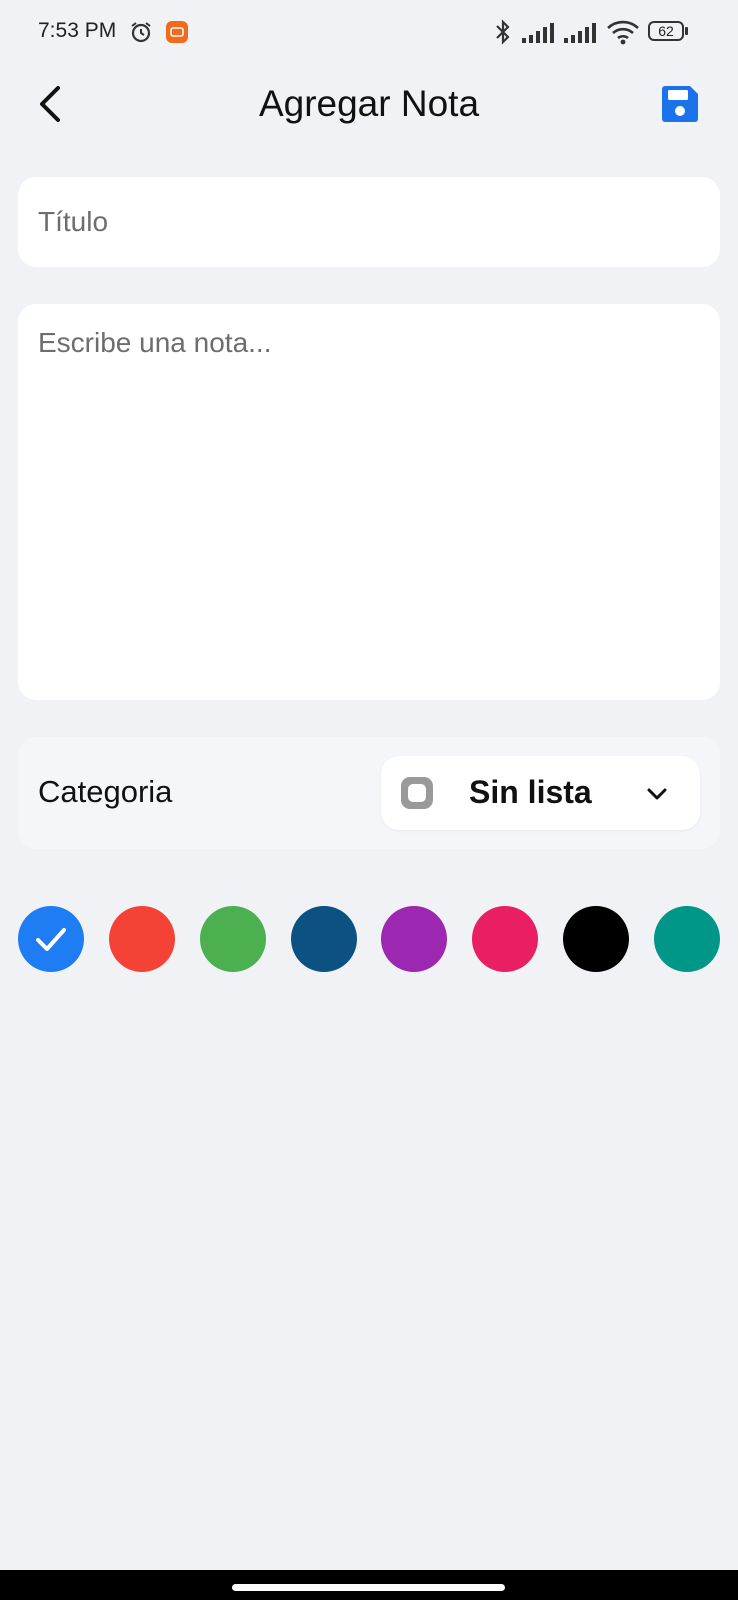 The width and height of the screenshot is (738, 1600). What do you see at coordinates (414, 939) in the screenshot?
I see `color-option-purple` at bounding box center [414, 939].